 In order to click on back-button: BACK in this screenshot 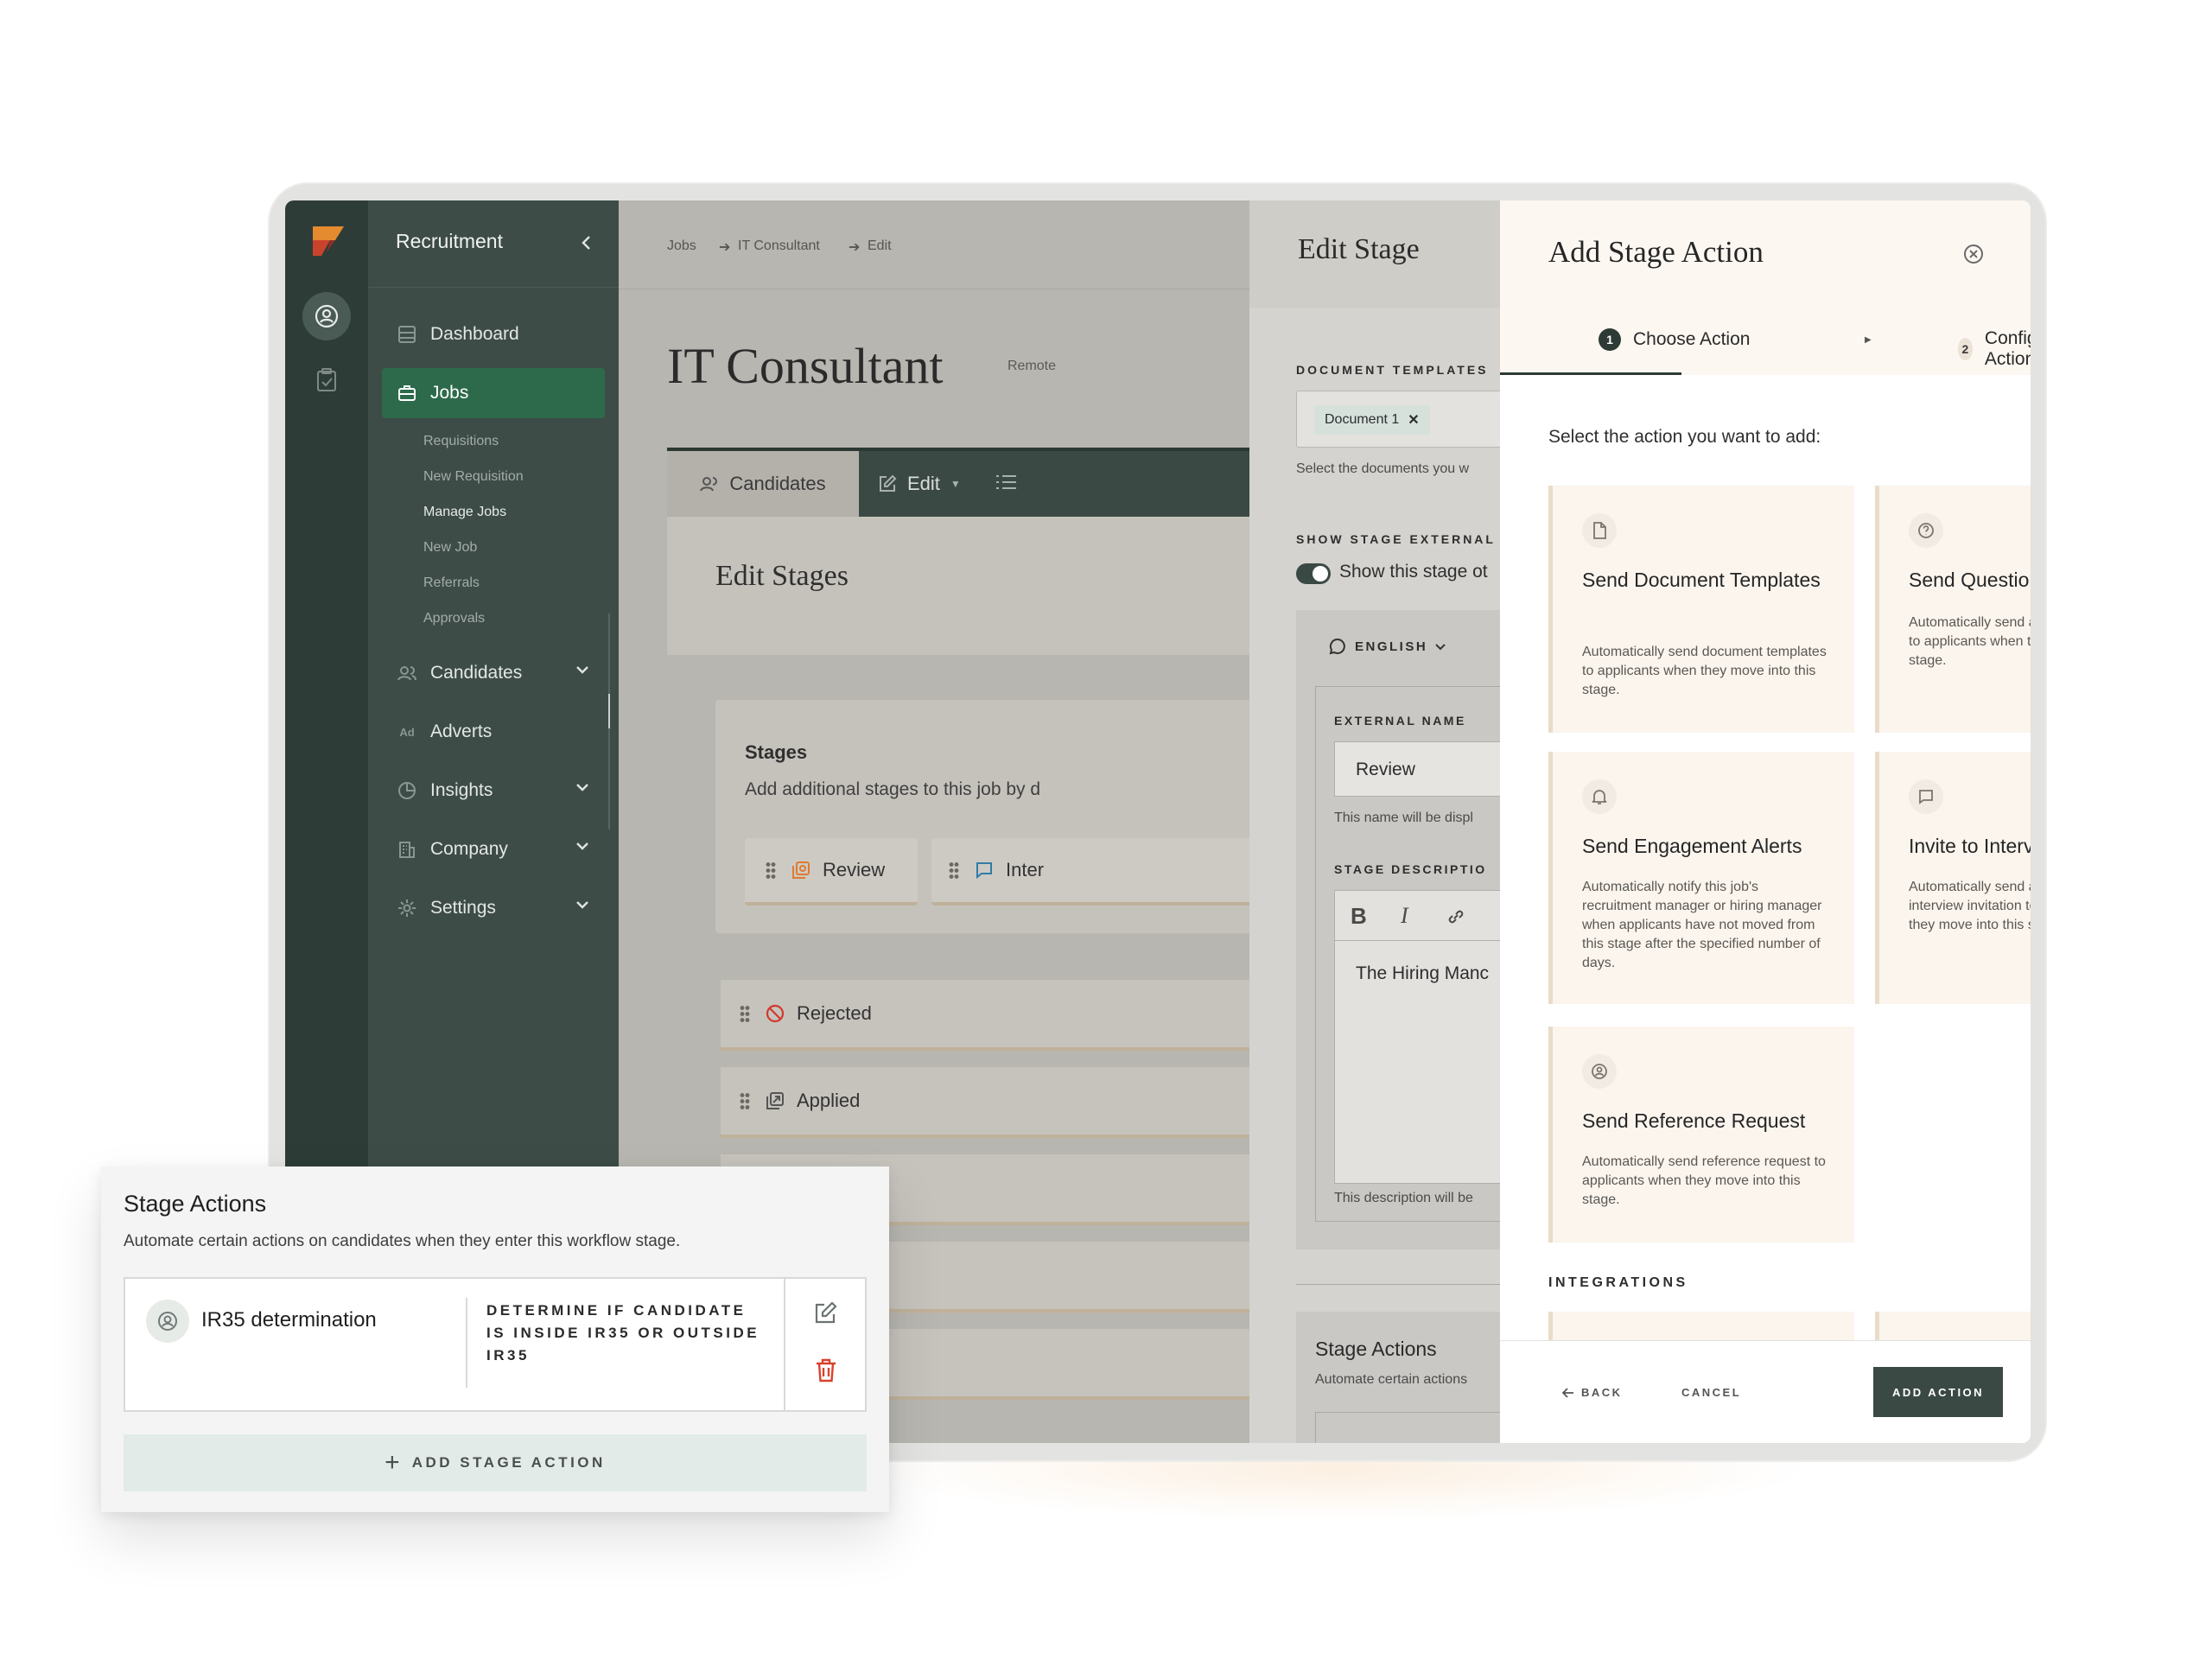, I will do `click(1592, 1392)`.